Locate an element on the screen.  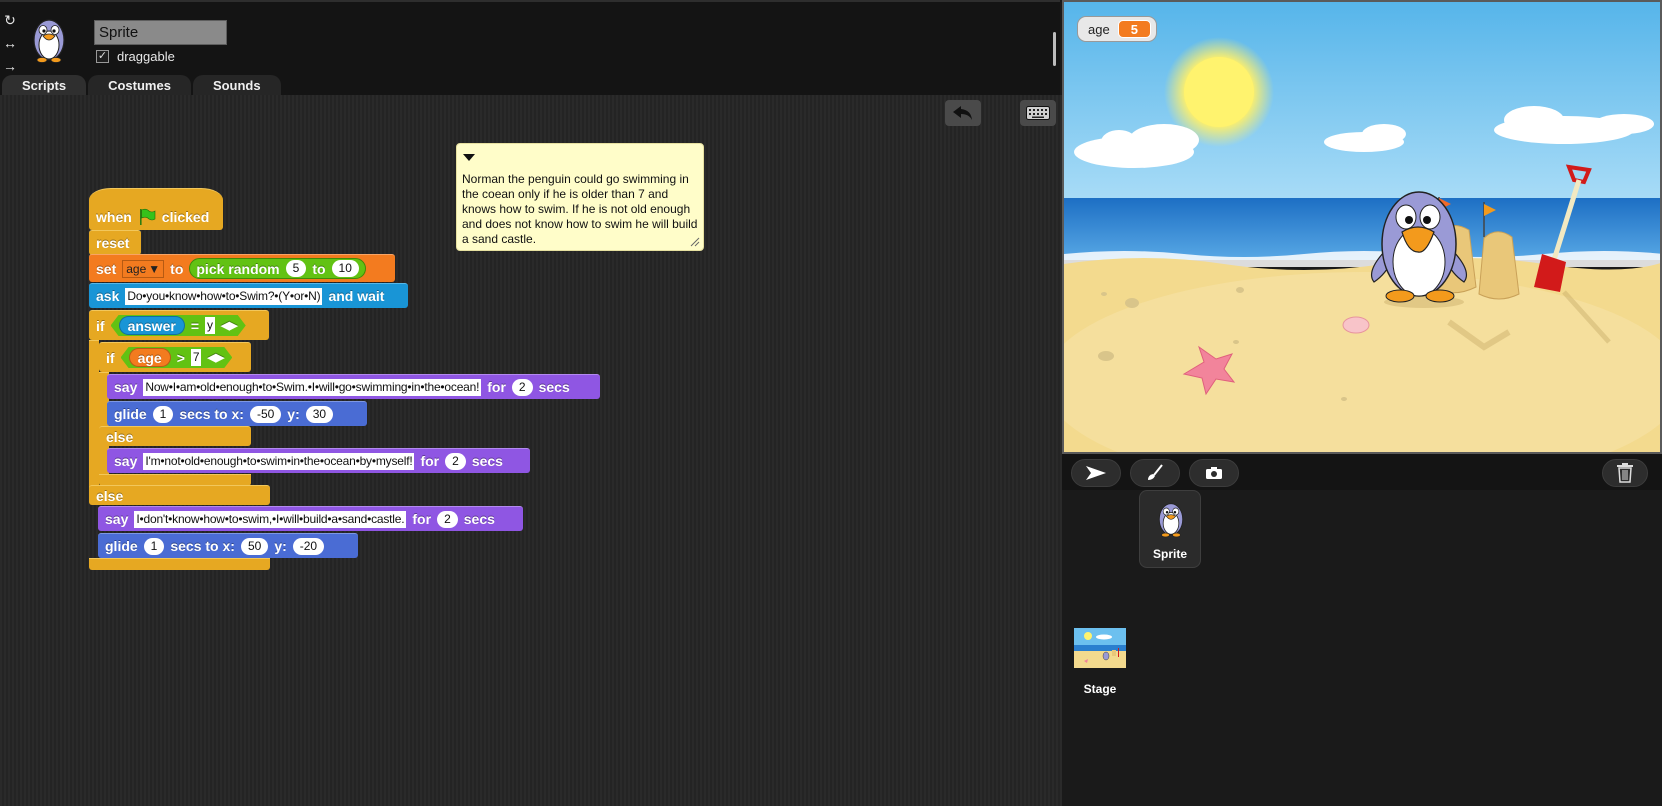
age-reporter: age is located at coordinates (150, 357).